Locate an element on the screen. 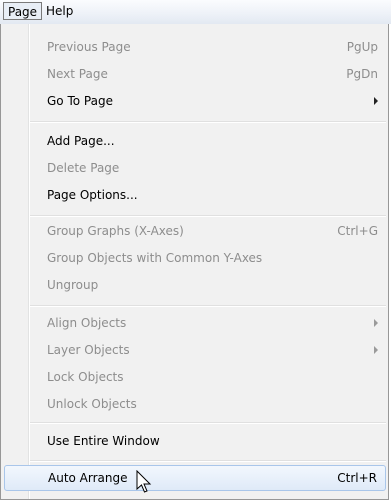 Image resolution: width=391 pixels, height=500 pixels. menu-item-auto-arrange: Auto Arrange Ctrl+R is located at coordinates (195, 478).